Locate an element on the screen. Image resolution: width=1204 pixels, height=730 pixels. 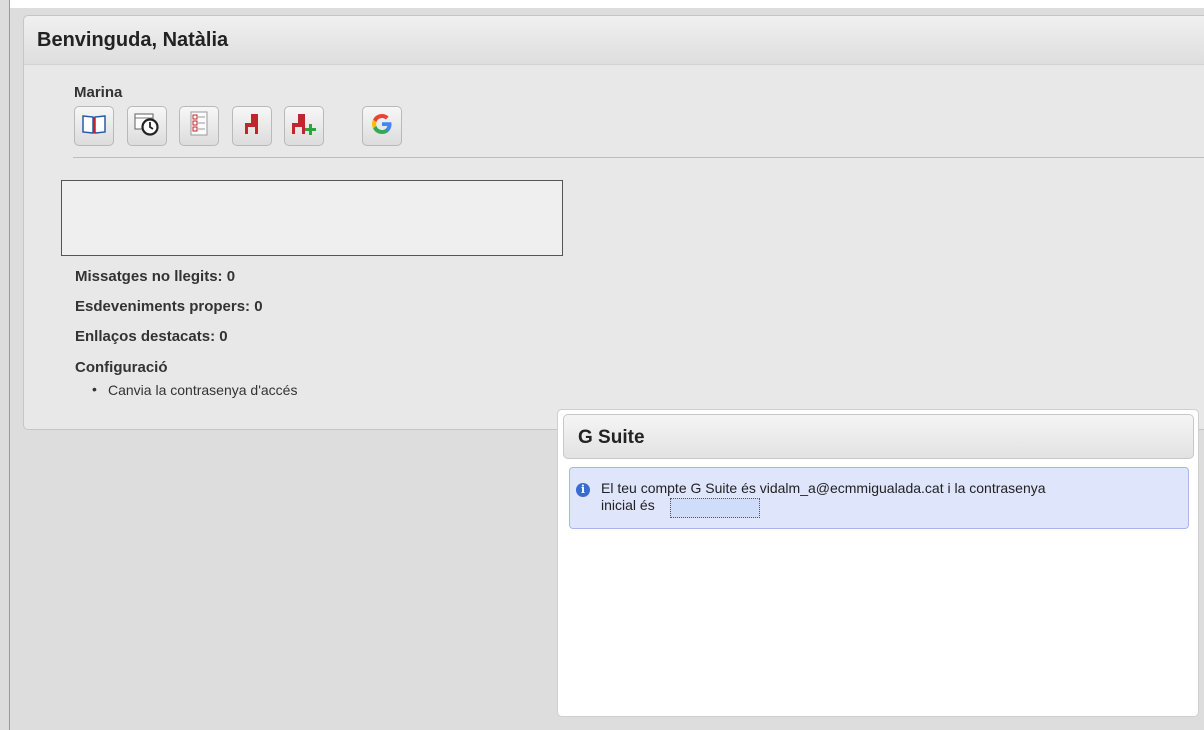
user-name: Marina is located at coordinates (98, 92).